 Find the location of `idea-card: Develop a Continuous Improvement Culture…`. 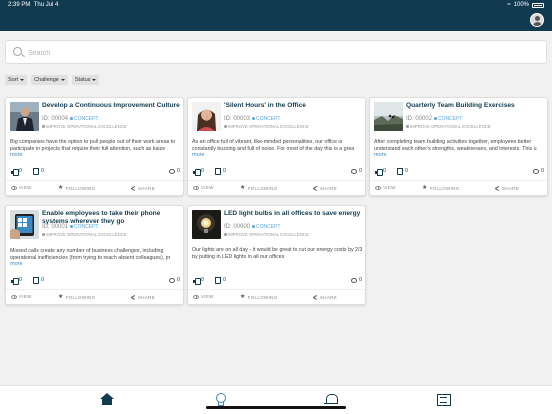

idea-card: Develop a Continuous Improvement Culture… is located at coordinates (94, 146).